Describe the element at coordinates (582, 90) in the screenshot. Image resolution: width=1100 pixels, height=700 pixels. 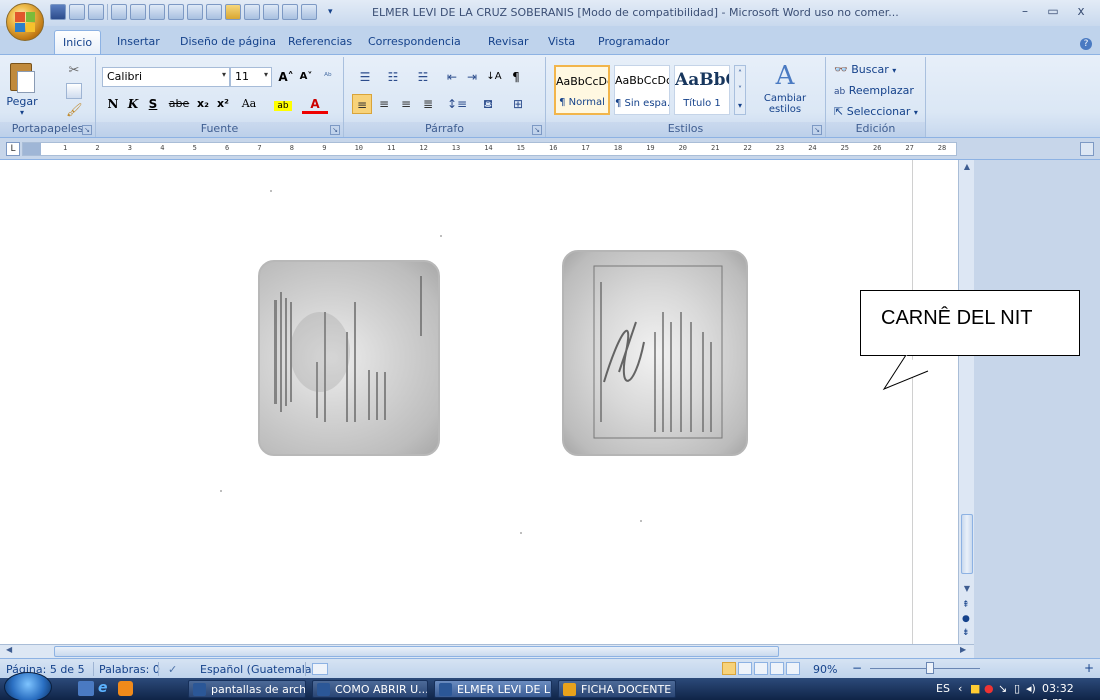
I see `style-normal: AaBbCcDc ¶ Normal` at that location.